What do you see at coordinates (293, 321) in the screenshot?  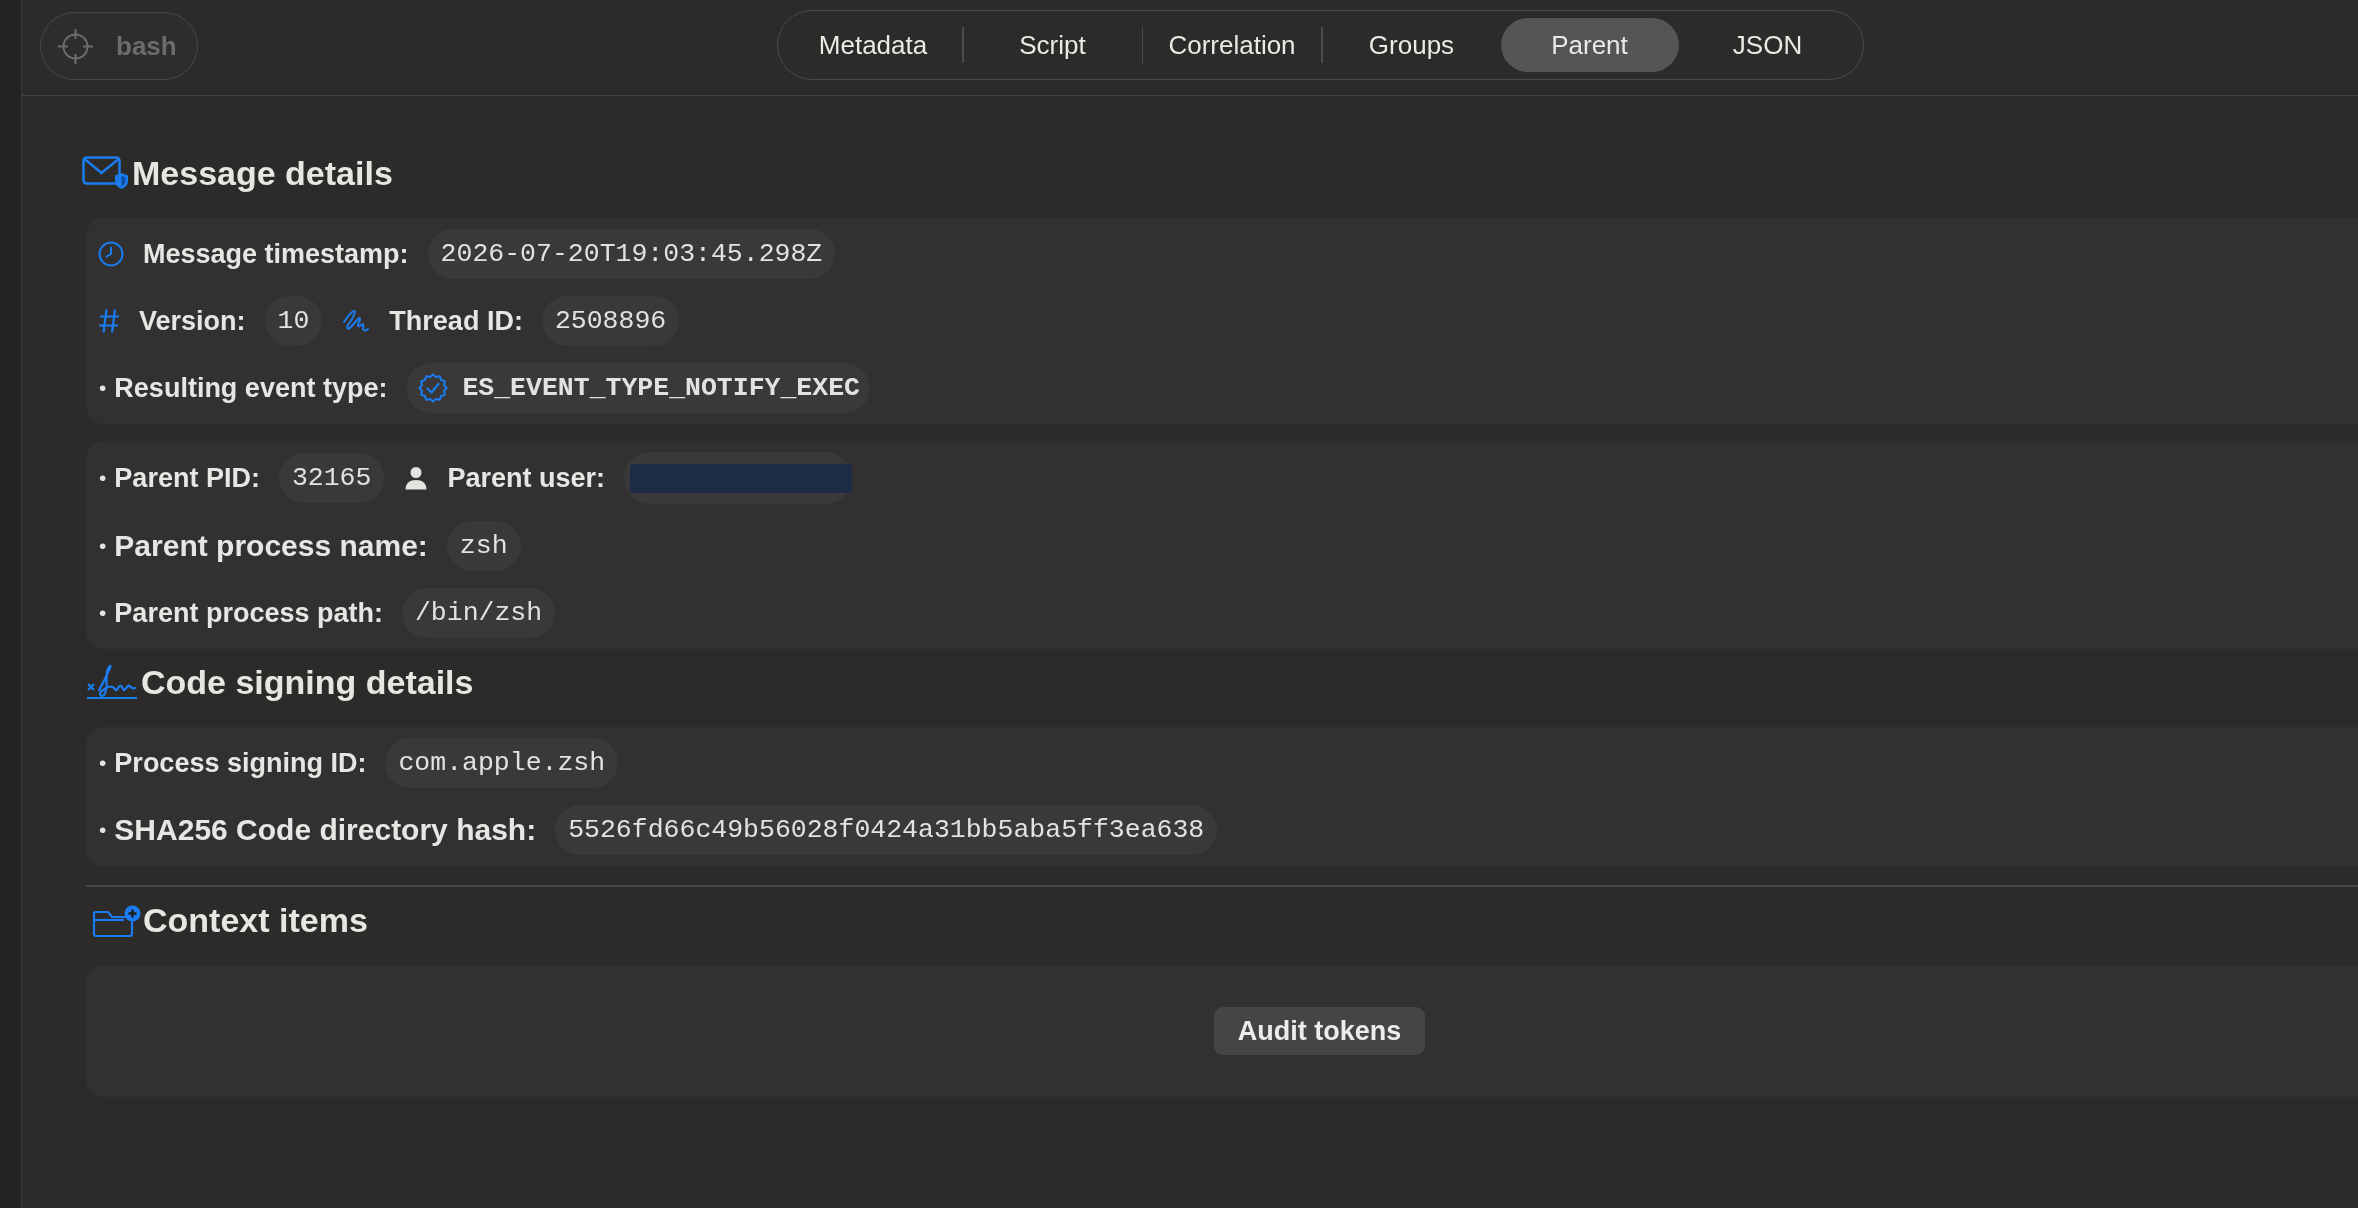 I see `field-value: 10` at bounding box center [293, 321].